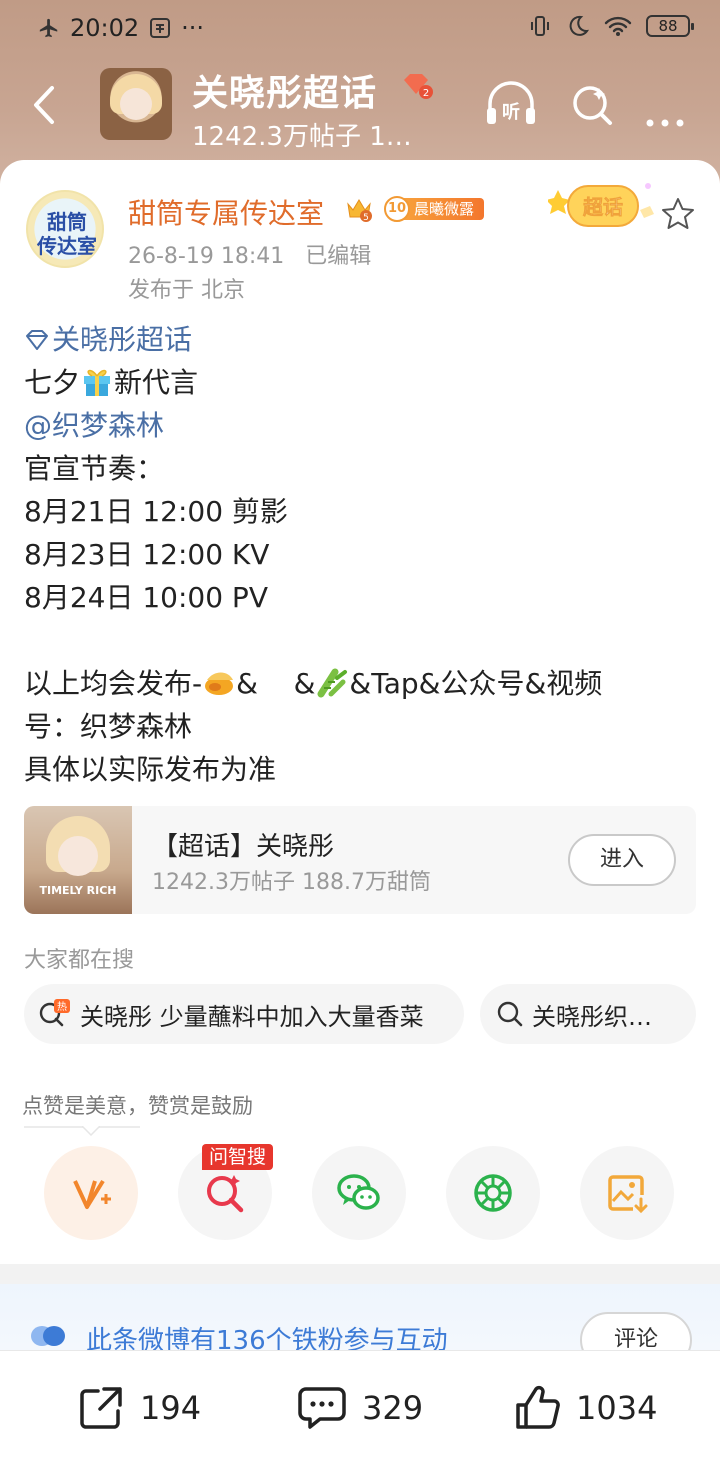  Describe the element at coordinates (171, 1408) in the screenshot. I see `repost-count: 194` at that location.